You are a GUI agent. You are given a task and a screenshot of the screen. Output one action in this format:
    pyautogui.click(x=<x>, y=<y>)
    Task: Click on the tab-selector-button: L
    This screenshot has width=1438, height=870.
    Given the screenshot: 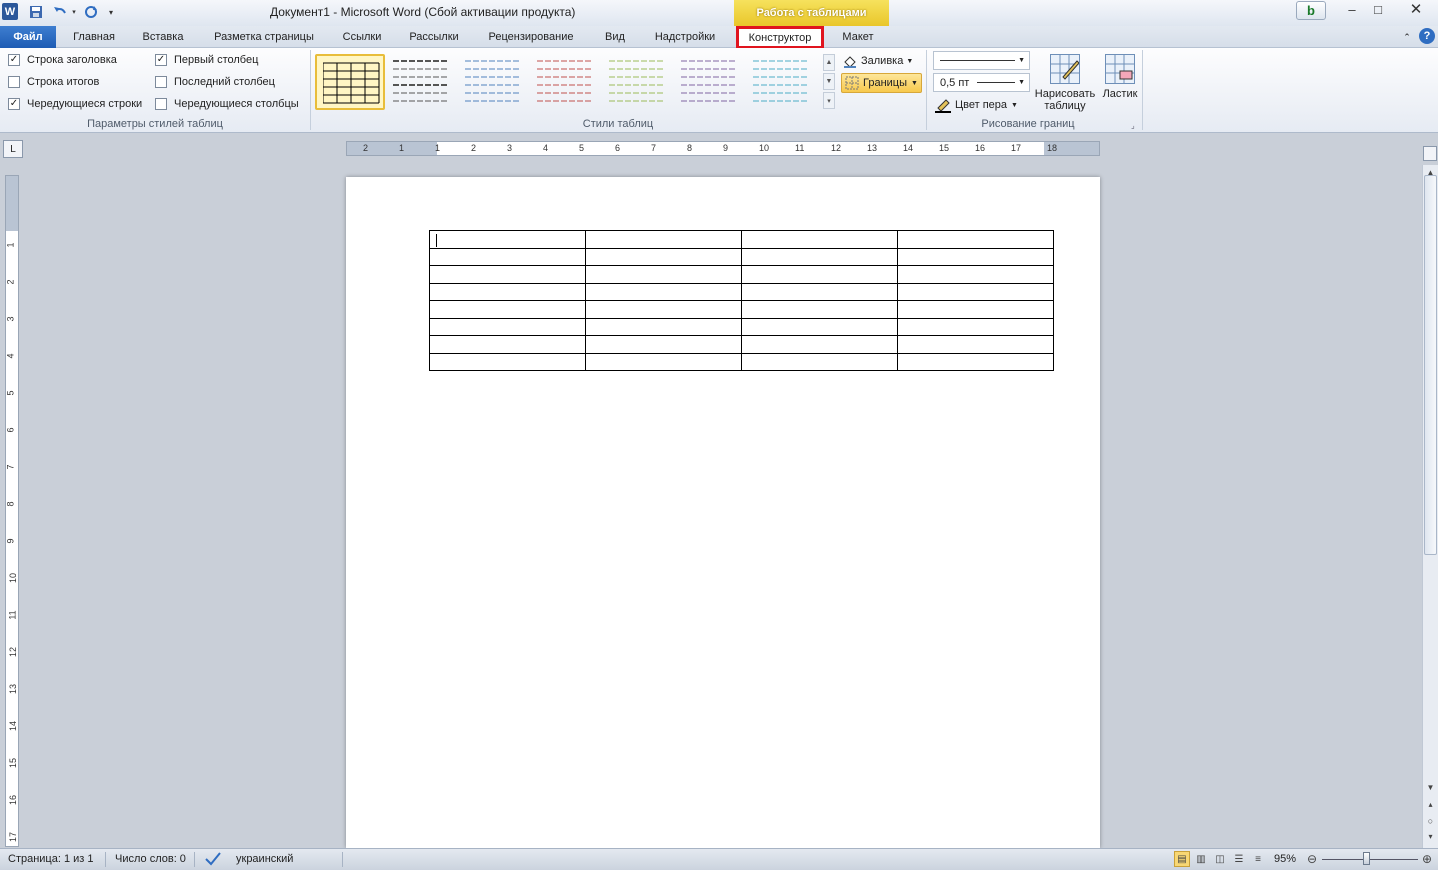 What is the action you would take?
    pyautogui.click(x=13, y=149)
    